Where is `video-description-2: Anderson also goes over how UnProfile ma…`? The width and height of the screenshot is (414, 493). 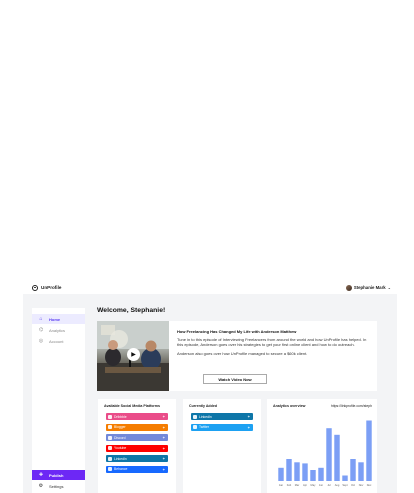 video-description-2: Anderson also goes over how UnProfile ma… is located at coordinates (242, 353).